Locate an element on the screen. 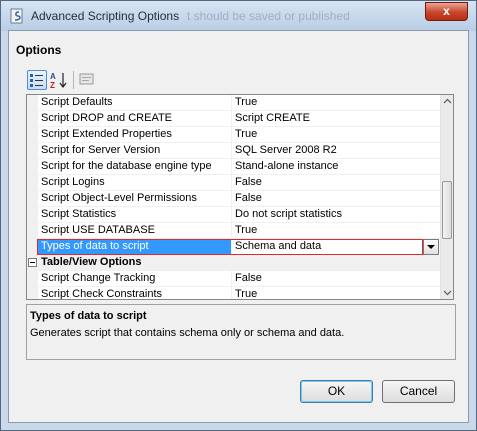  property-row: Script Logins False is located at coordinates (233, 183).